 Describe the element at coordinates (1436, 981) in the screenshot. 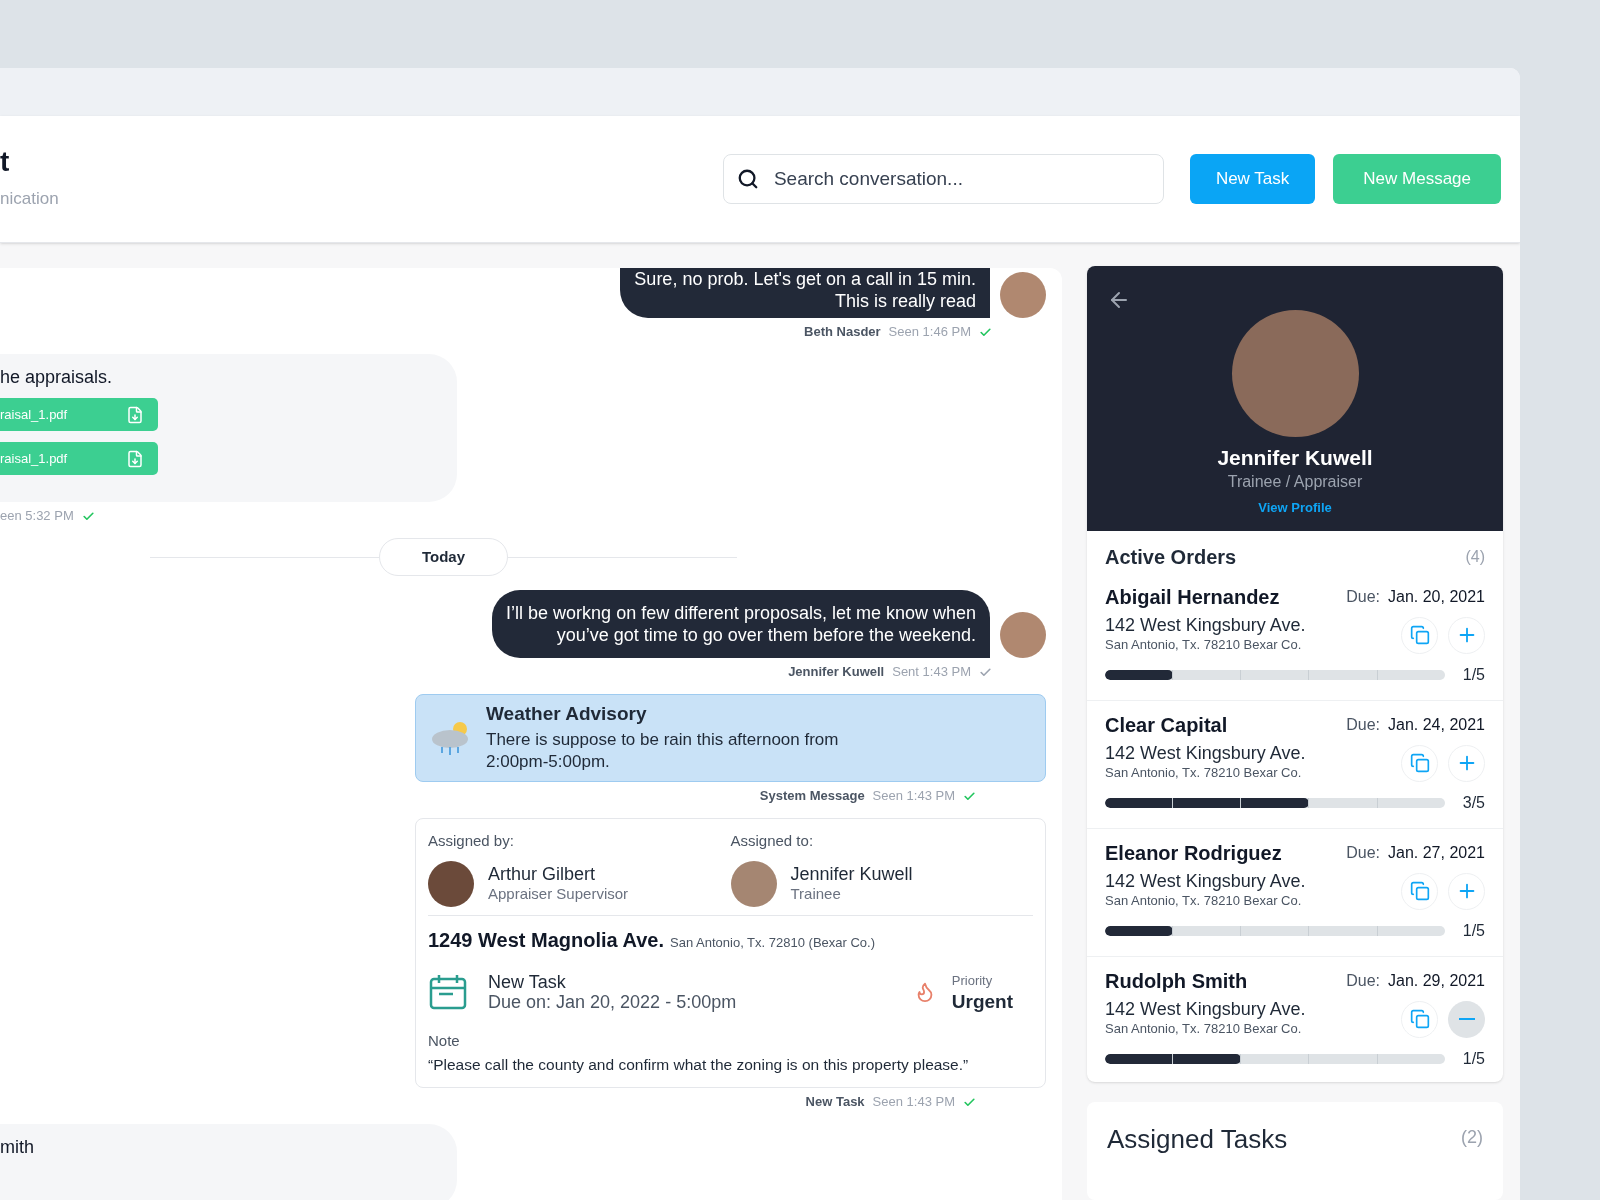

I see `due-date: Jan. 29, 2021` at that location.